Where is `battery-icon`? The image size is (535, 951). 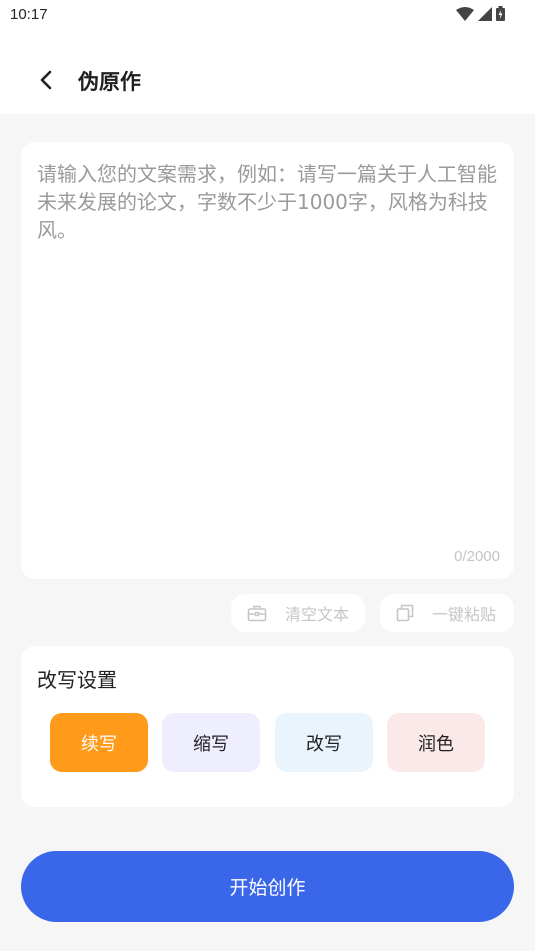
battery-icon is located at coordinates (500, 13).